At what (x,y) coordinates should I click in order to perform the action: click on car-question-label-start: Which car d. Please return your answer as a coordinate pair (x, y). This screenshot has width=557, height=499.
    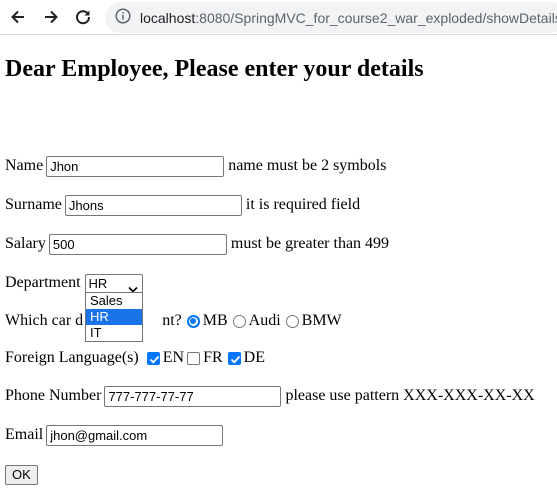
    Looking at the image, I should click on (44, 320).